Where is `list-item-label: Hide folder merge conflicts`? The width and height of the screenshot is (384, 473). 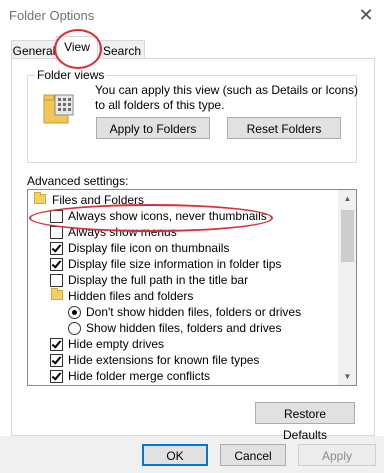
list-item-label: Hide folder merge conflicts is located at coordinates (139, 376).